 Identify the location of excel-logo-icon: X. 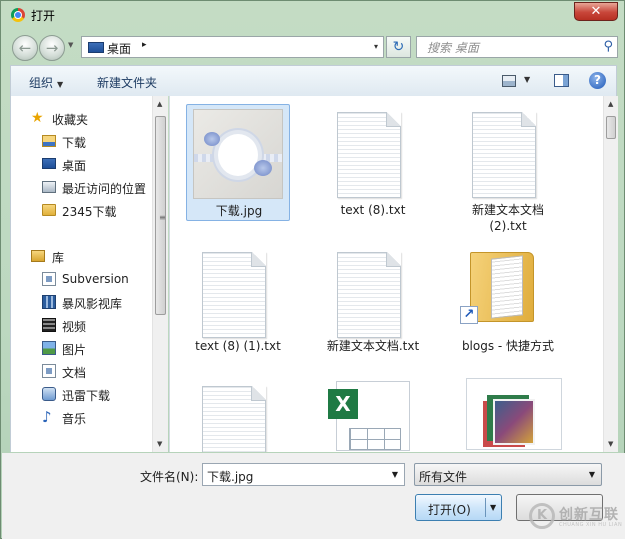
(343, 404).